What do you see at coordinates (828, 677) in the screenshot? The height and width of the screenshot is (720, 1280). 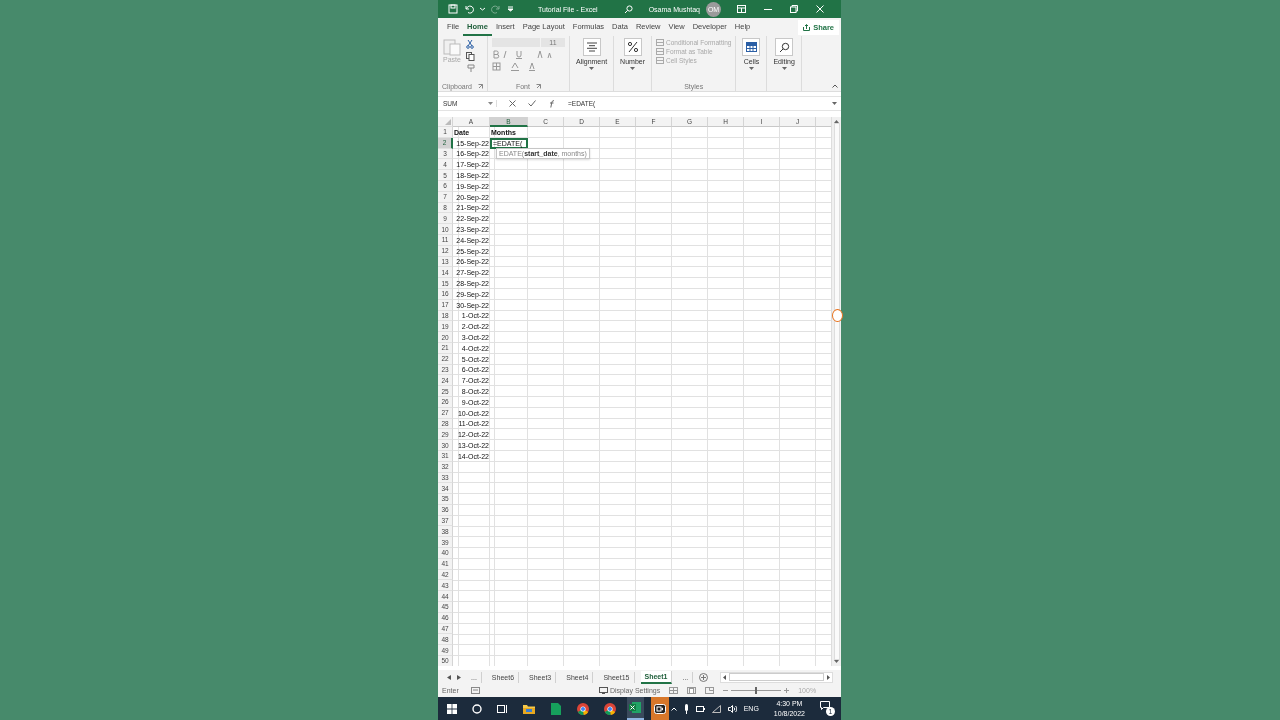 I see `scroll-right-icon` at bounding box center [828, 677].